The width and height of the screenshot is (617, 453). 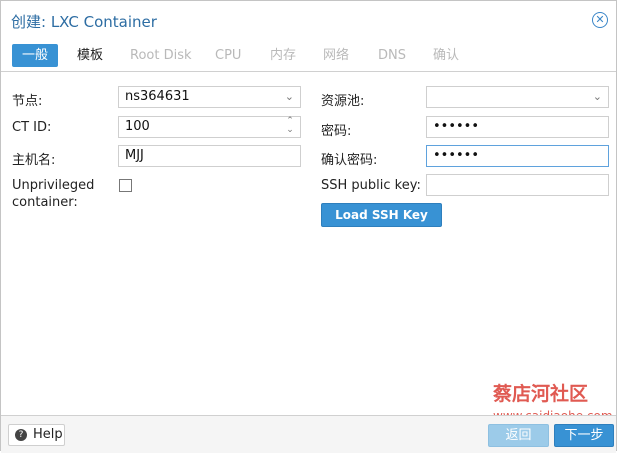 I want to click on tab-network: 网络, so click(x=336, y=55).